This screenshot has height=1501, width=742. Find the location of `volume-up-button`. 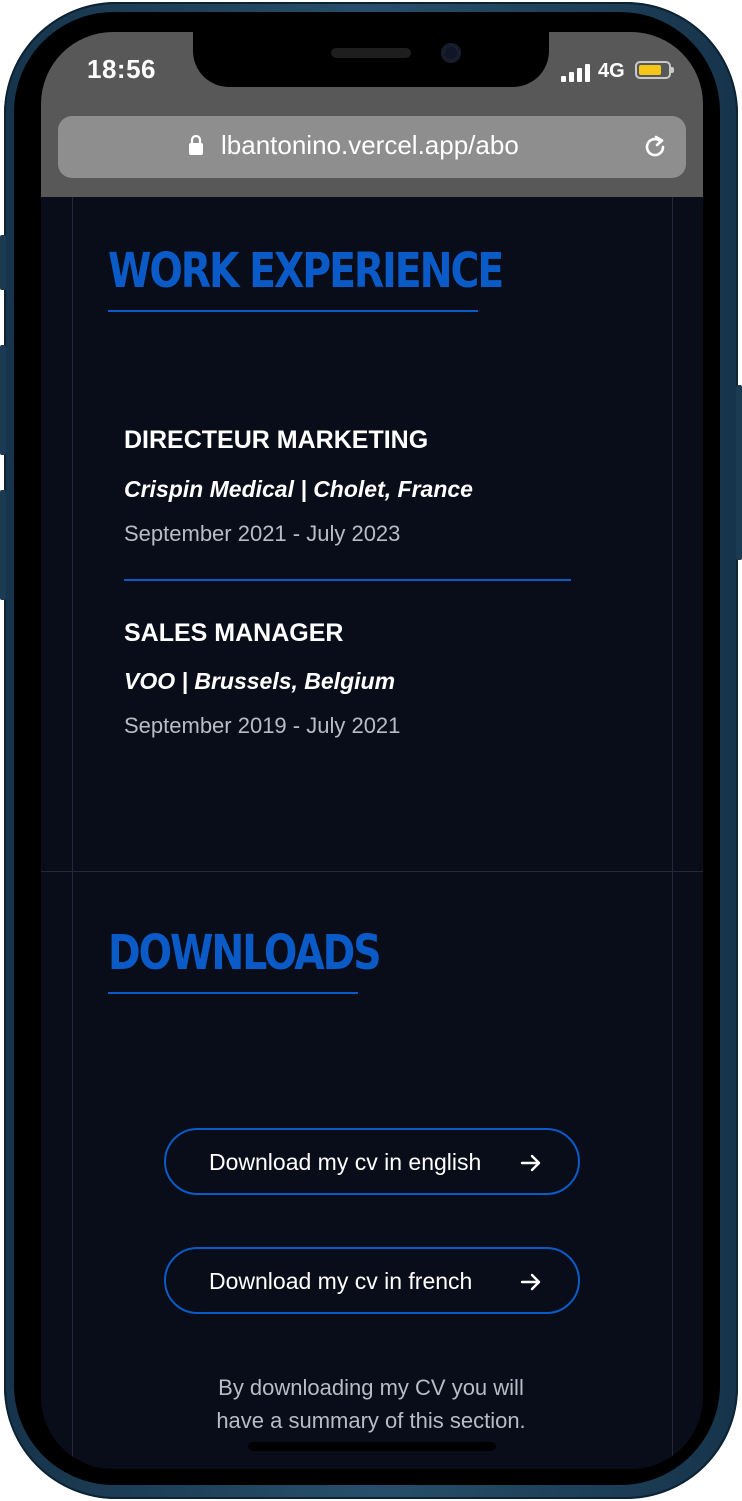

volume-up-button is located at coordinates (3, 400).